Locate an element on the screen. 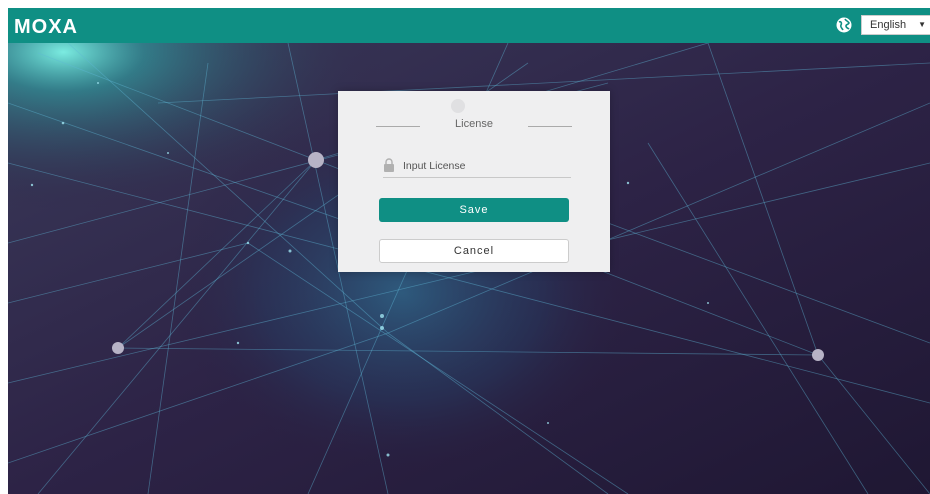 The width and height of the screenshot is (930, 494). license-input-placeholder: Input License is located at coordinates (434, 166).